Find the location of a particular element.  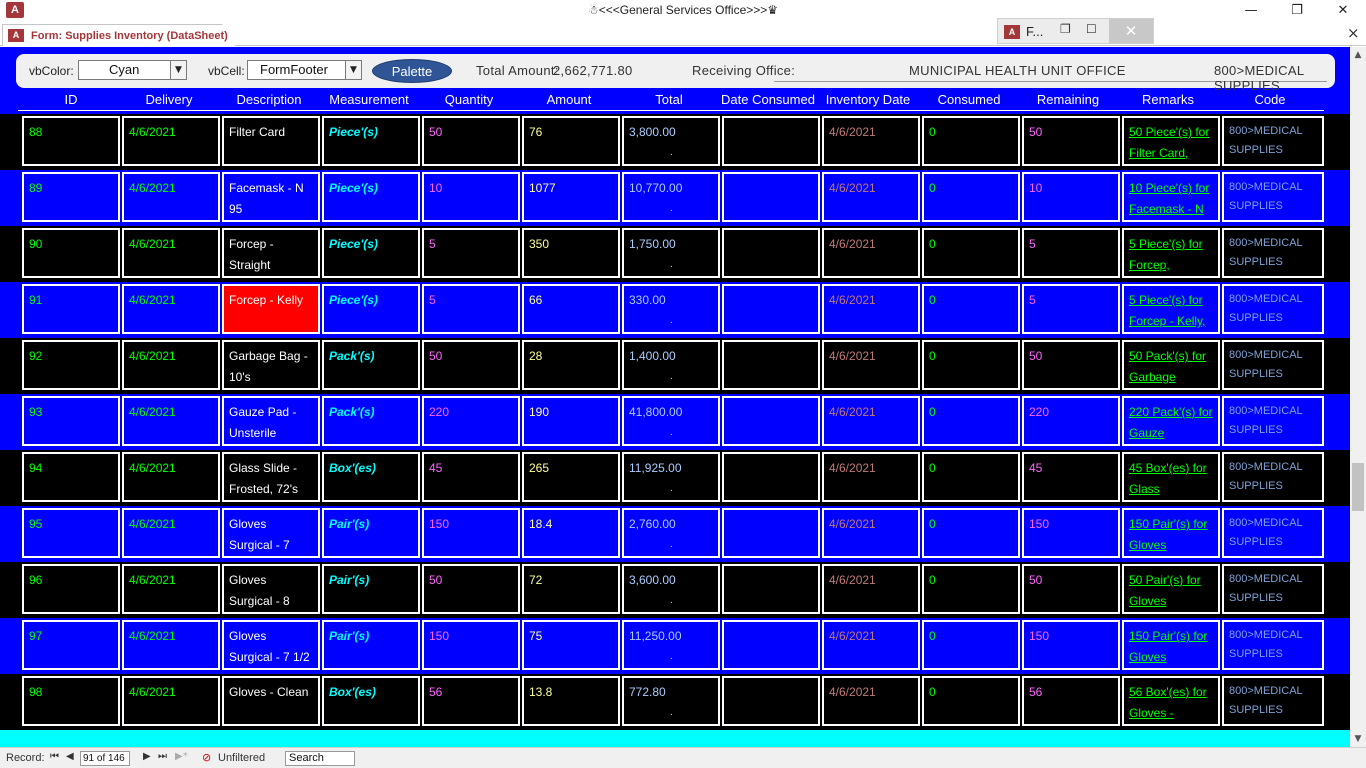

cell-measurement: Pair'(s) is located at coordinates (371, 645).